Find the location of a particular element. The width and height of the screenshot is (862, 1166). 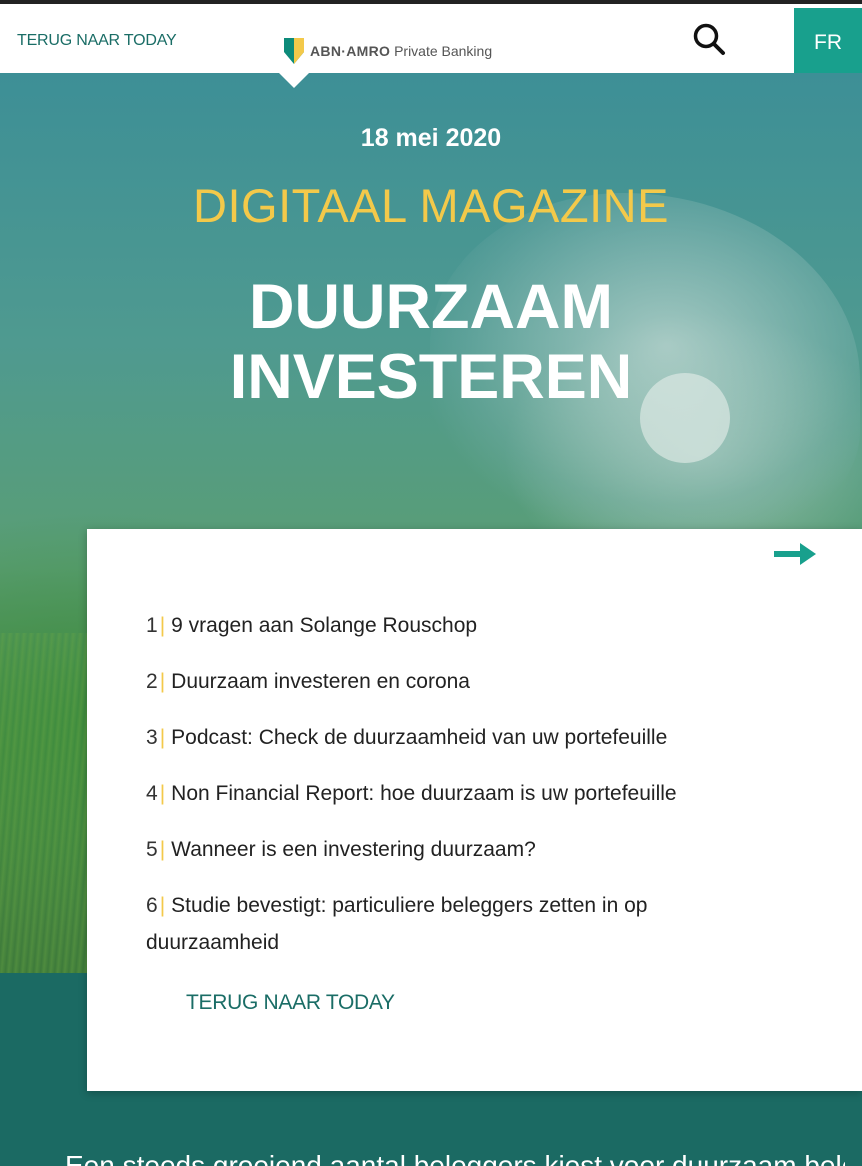

toc-item-1: 1| 9 vragen aan Solange Rouschop is located at coordinates (456, 625).